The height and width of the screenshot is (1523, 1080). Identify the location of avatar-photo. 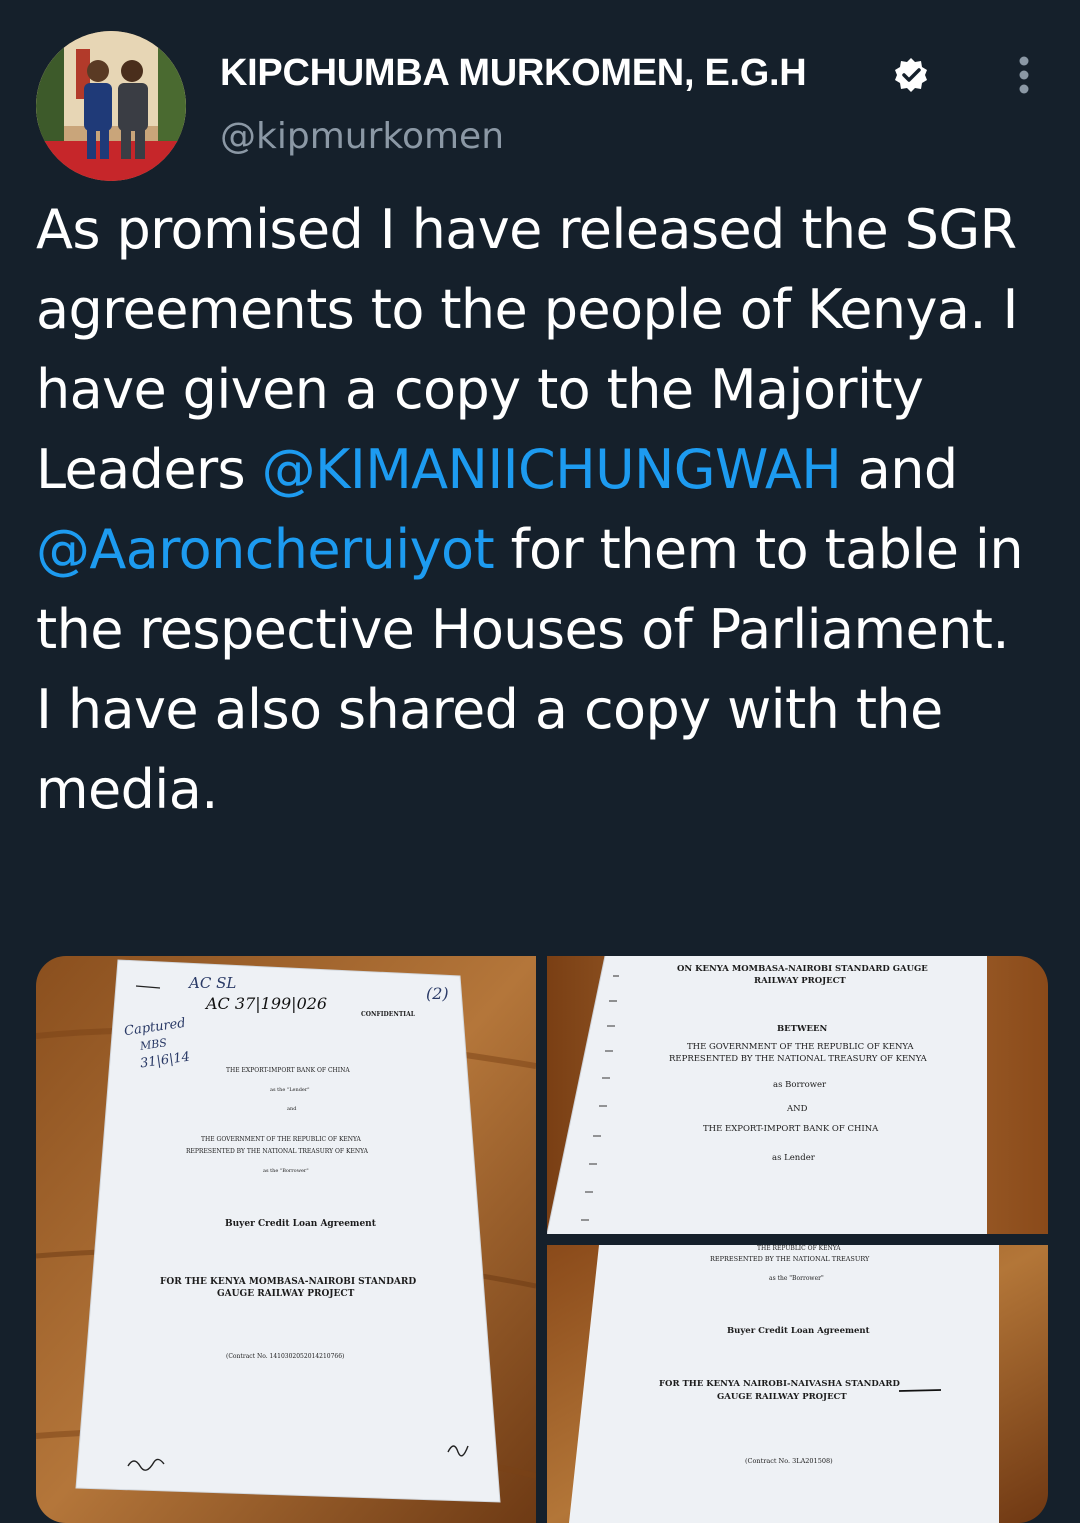
(111, 106).